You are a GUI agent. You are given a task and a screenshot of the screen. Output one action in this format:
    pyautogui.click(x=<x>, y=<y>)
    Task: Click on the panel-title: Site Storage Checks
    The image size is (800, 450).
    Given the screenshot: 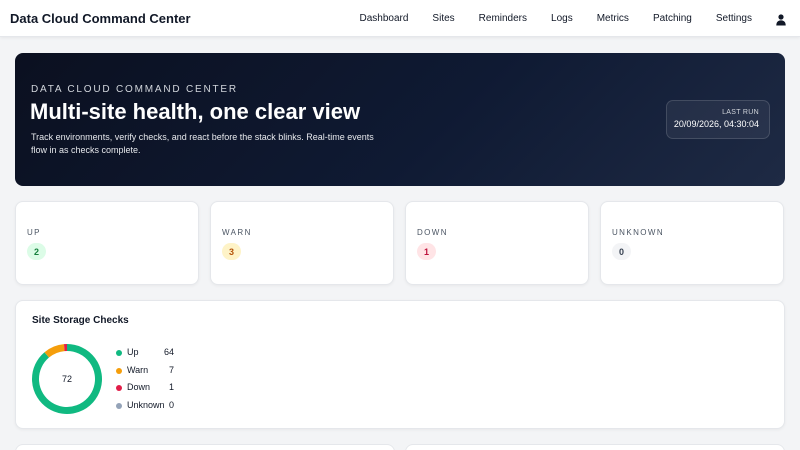 What is the action you would take?
    pyautogui.click(x=80, y=320)
    